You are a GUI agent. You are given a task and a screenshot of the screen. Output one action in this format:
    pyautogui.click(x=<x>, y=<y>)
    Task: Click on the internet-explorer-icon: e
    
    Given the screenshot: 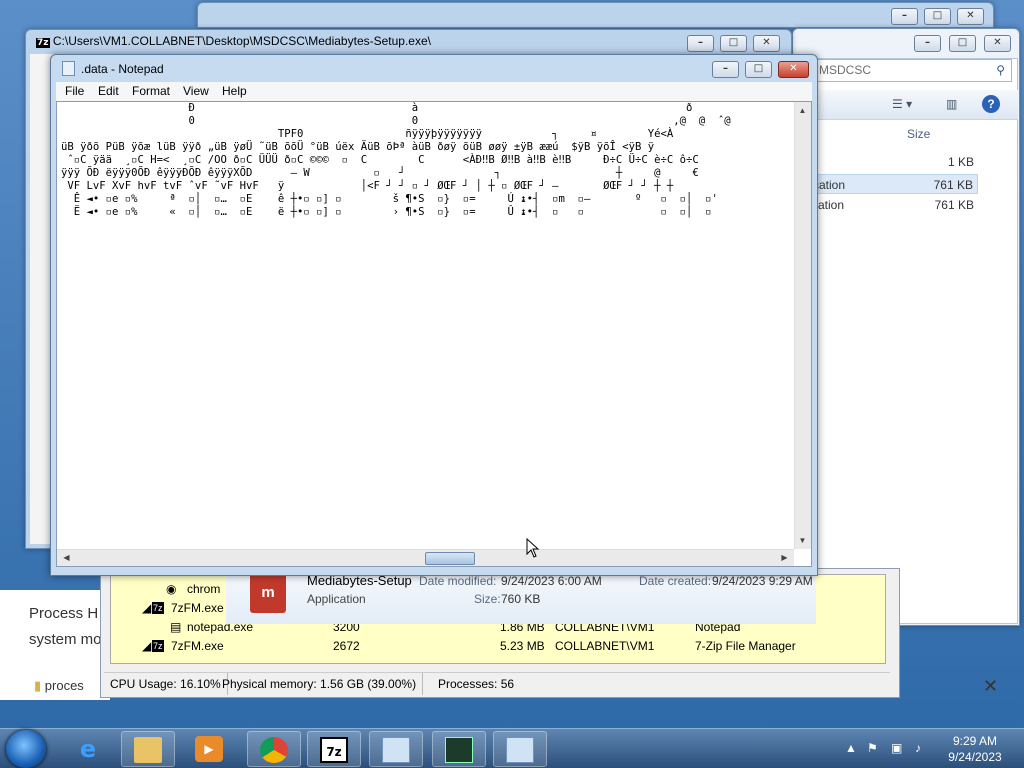 What is the action you would take?
    pyautogui.click(x=88, y=749)
    